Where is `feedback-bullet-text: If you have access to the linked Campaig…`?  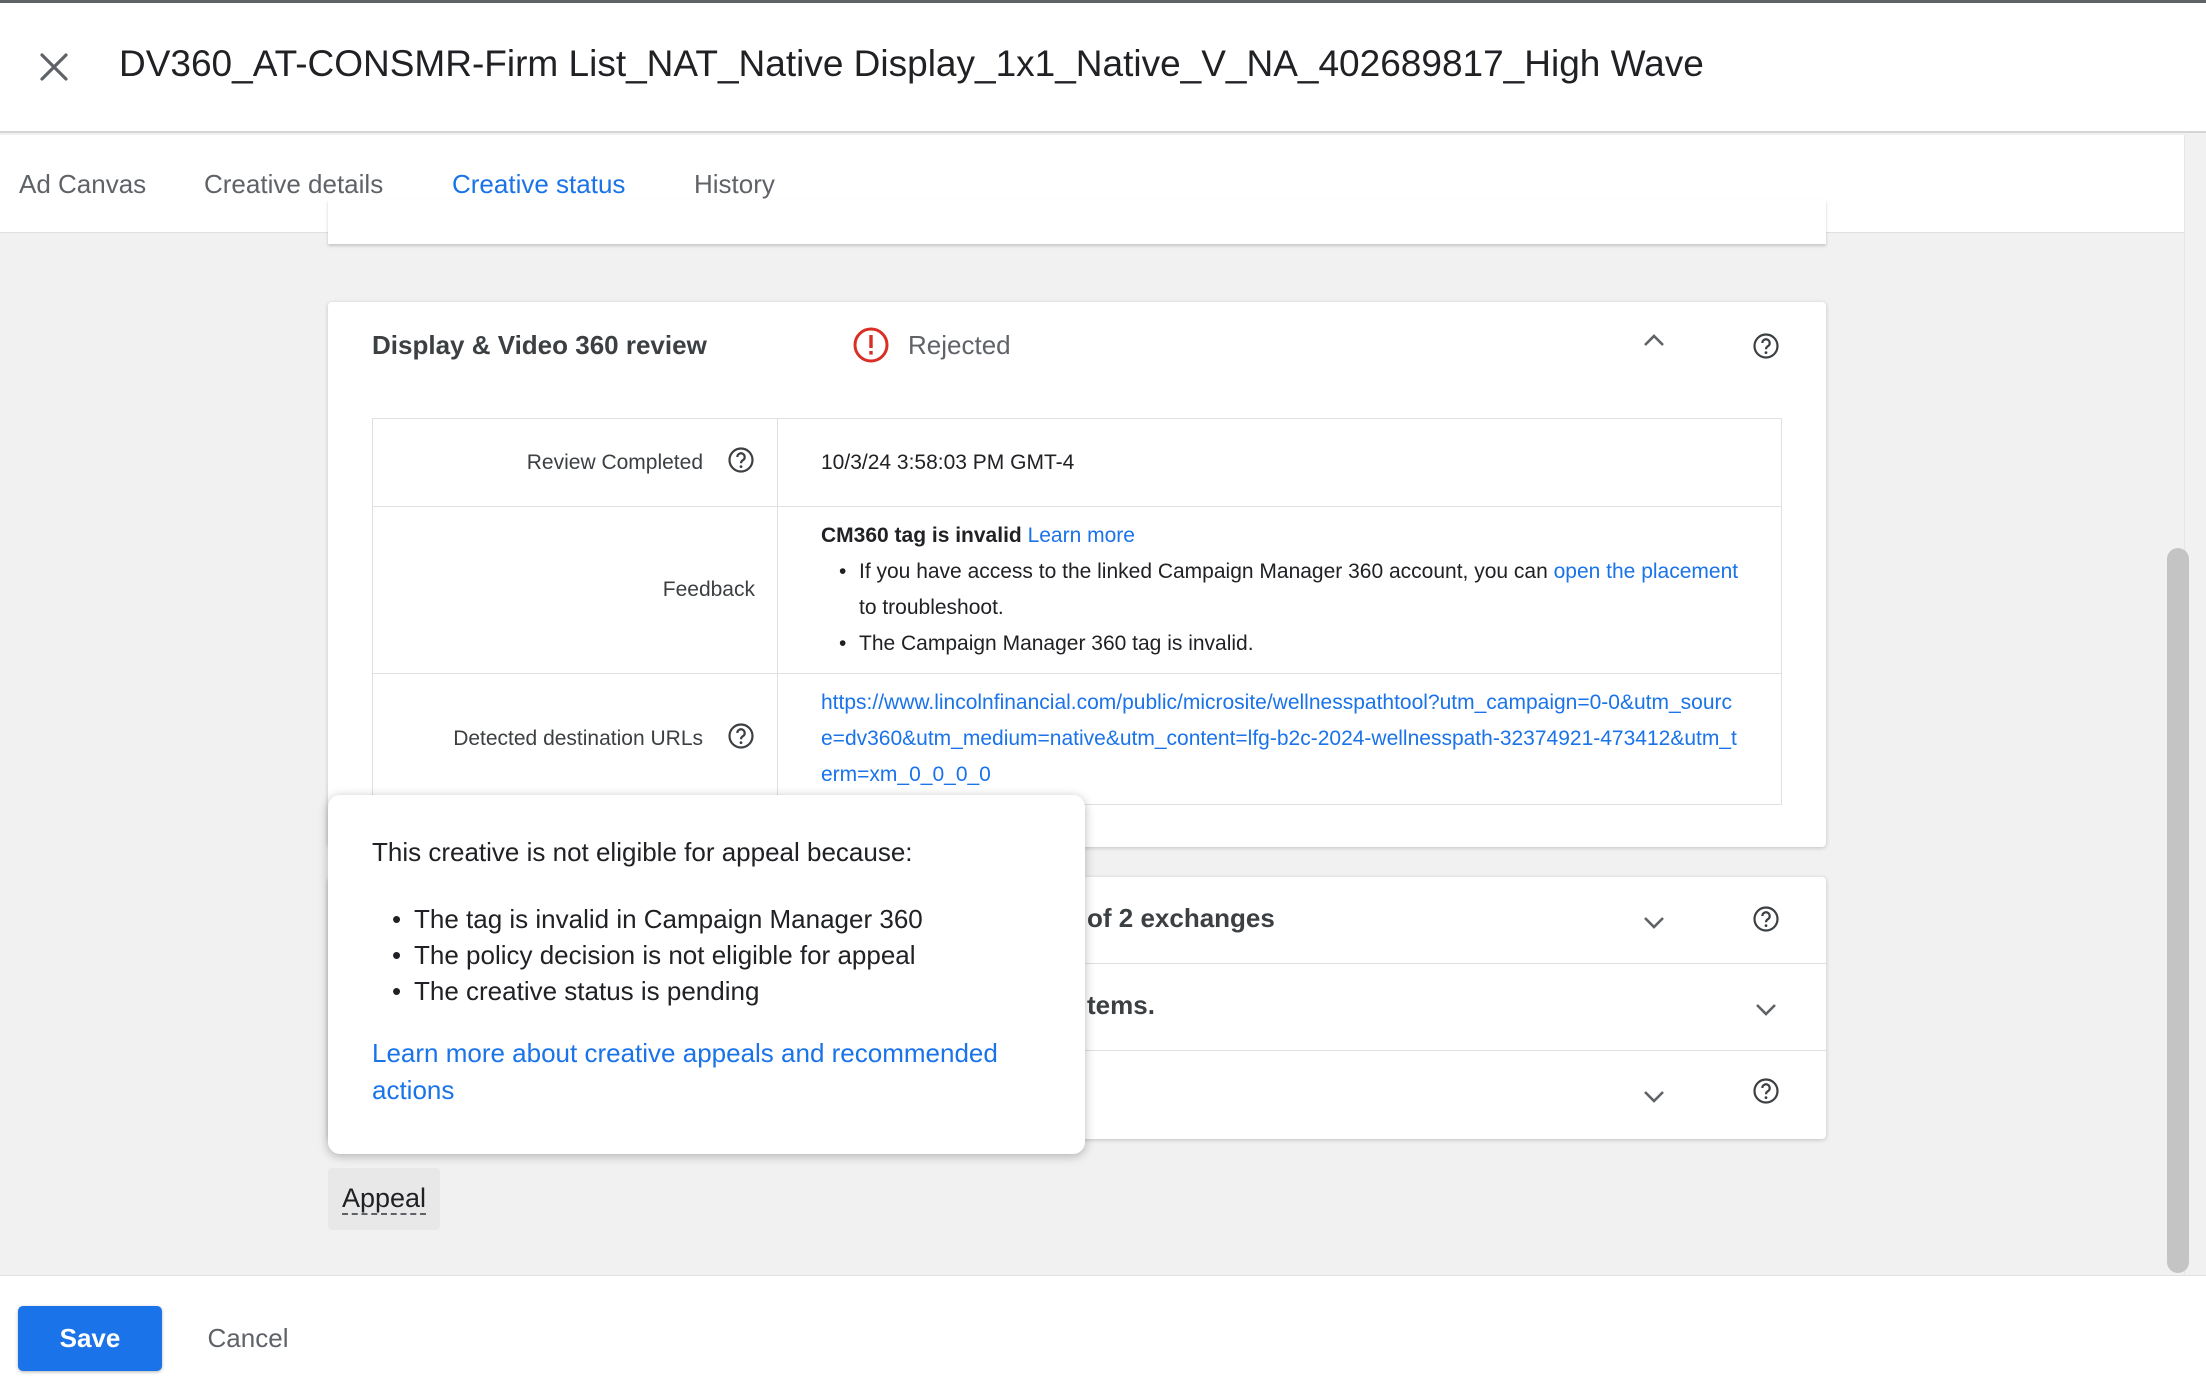
feedback-bullet-text: If you have access to the linked Campaig… is located at coordinates (1203, 571).